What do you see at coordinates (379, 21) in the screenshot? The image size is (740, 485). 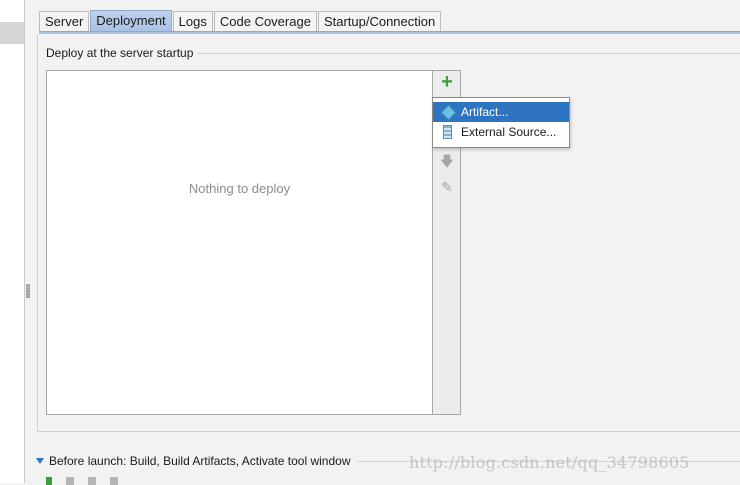 I see `tab-startup-connection: Startup/Connection` at bounding box center [379, 21].